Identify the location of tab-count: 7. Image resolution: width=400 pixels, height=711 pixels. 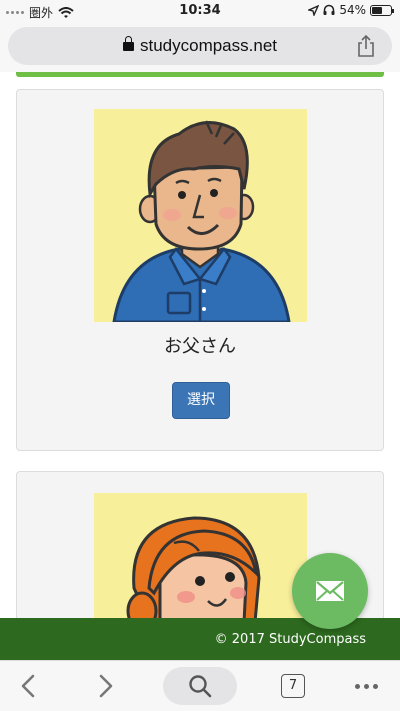
(293, 686).